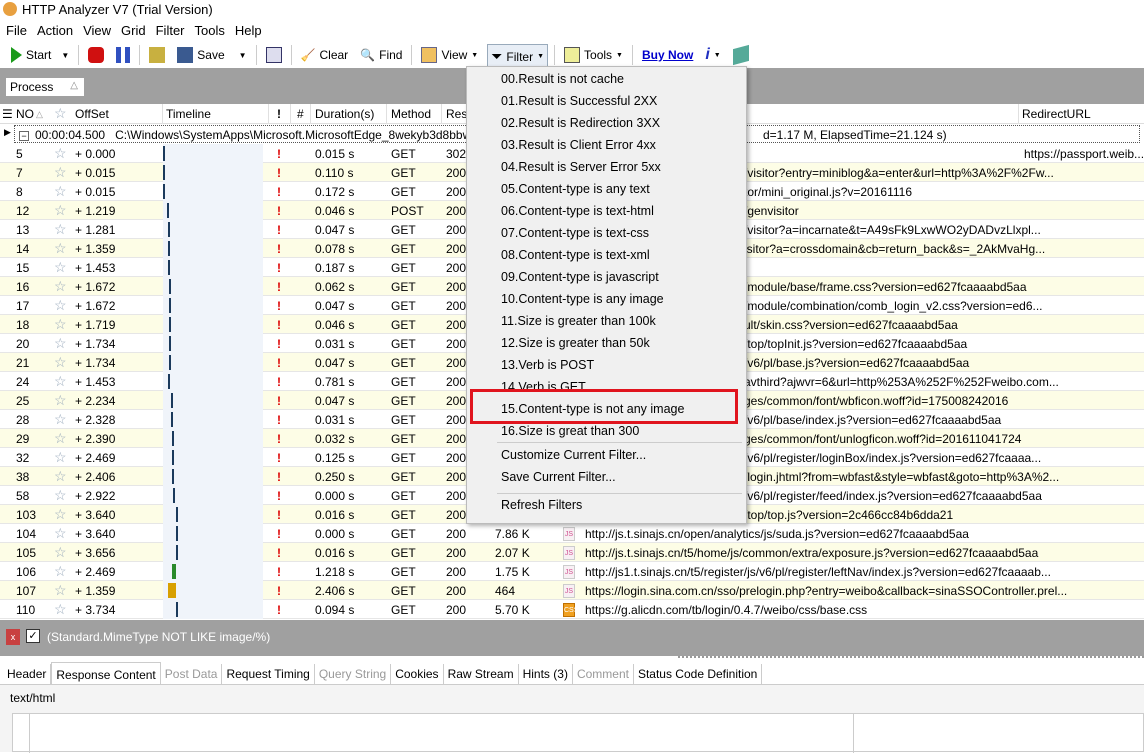  I want to click on col-method: Method, so click(411, 114).